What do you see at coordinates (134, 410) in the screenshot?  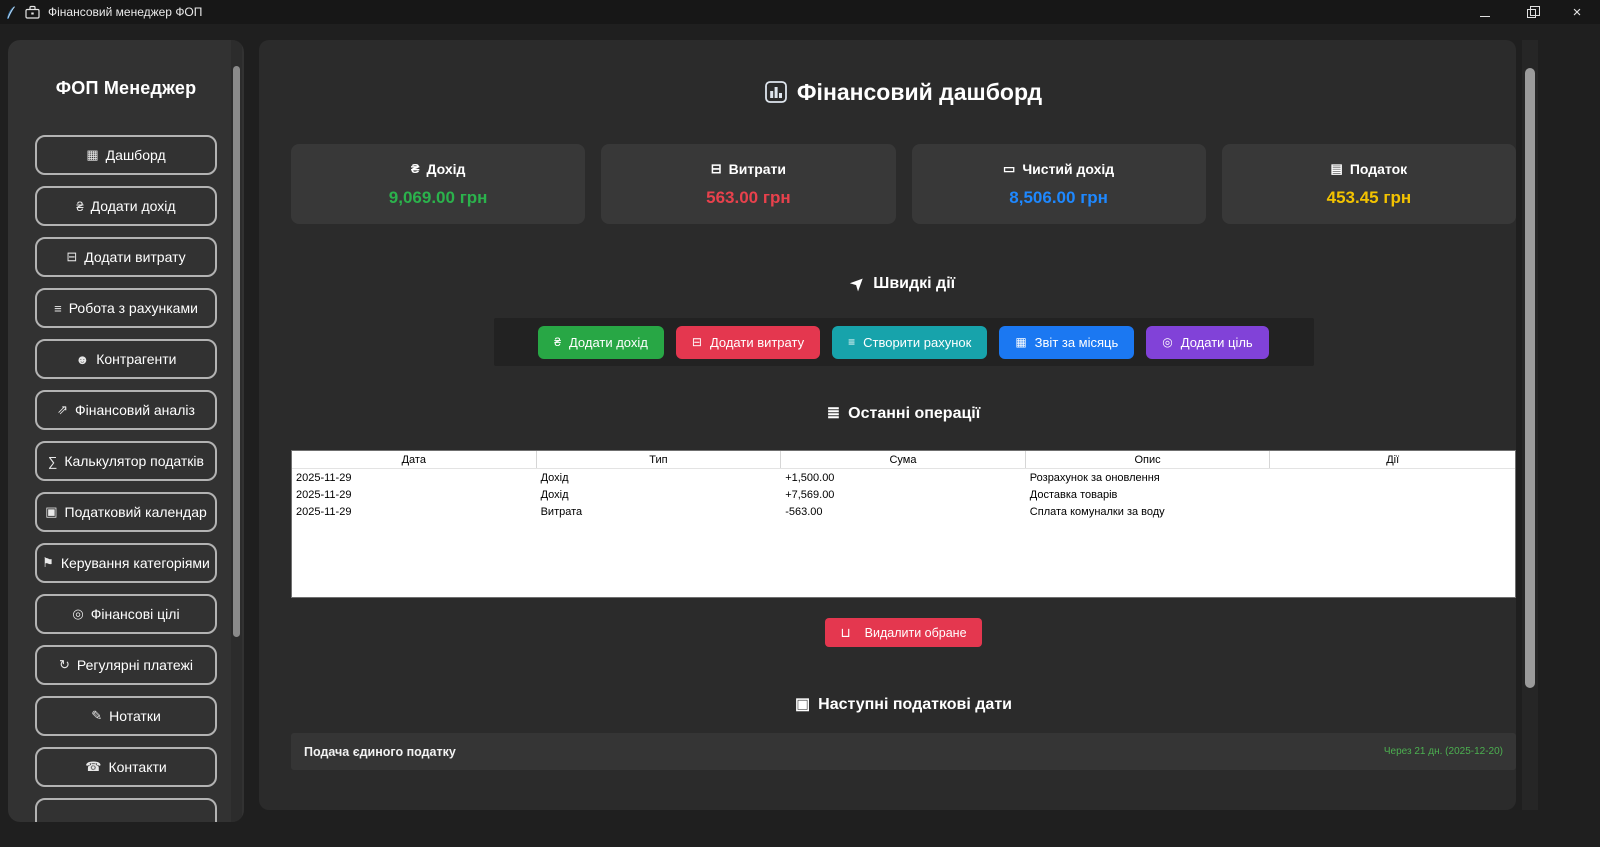 I see `sidebar-item-label: Фінансовий аналіз` at bounding box center [134, 410].